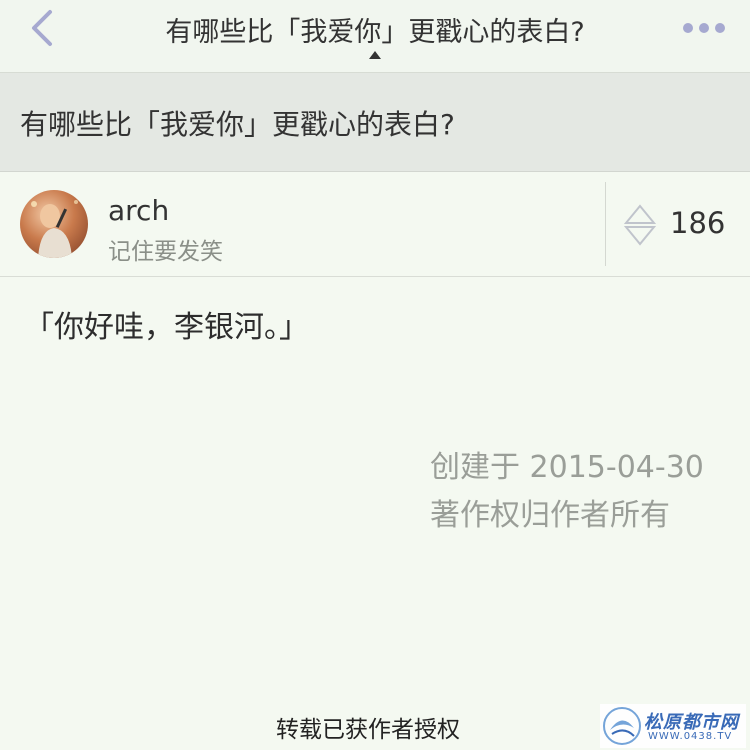 The width and height of the screenshot is (750, 750). Describe the element at coordinates (550, 515) in the screenshot. I see `copyright-notice: 著作权归作者所有` at that location.